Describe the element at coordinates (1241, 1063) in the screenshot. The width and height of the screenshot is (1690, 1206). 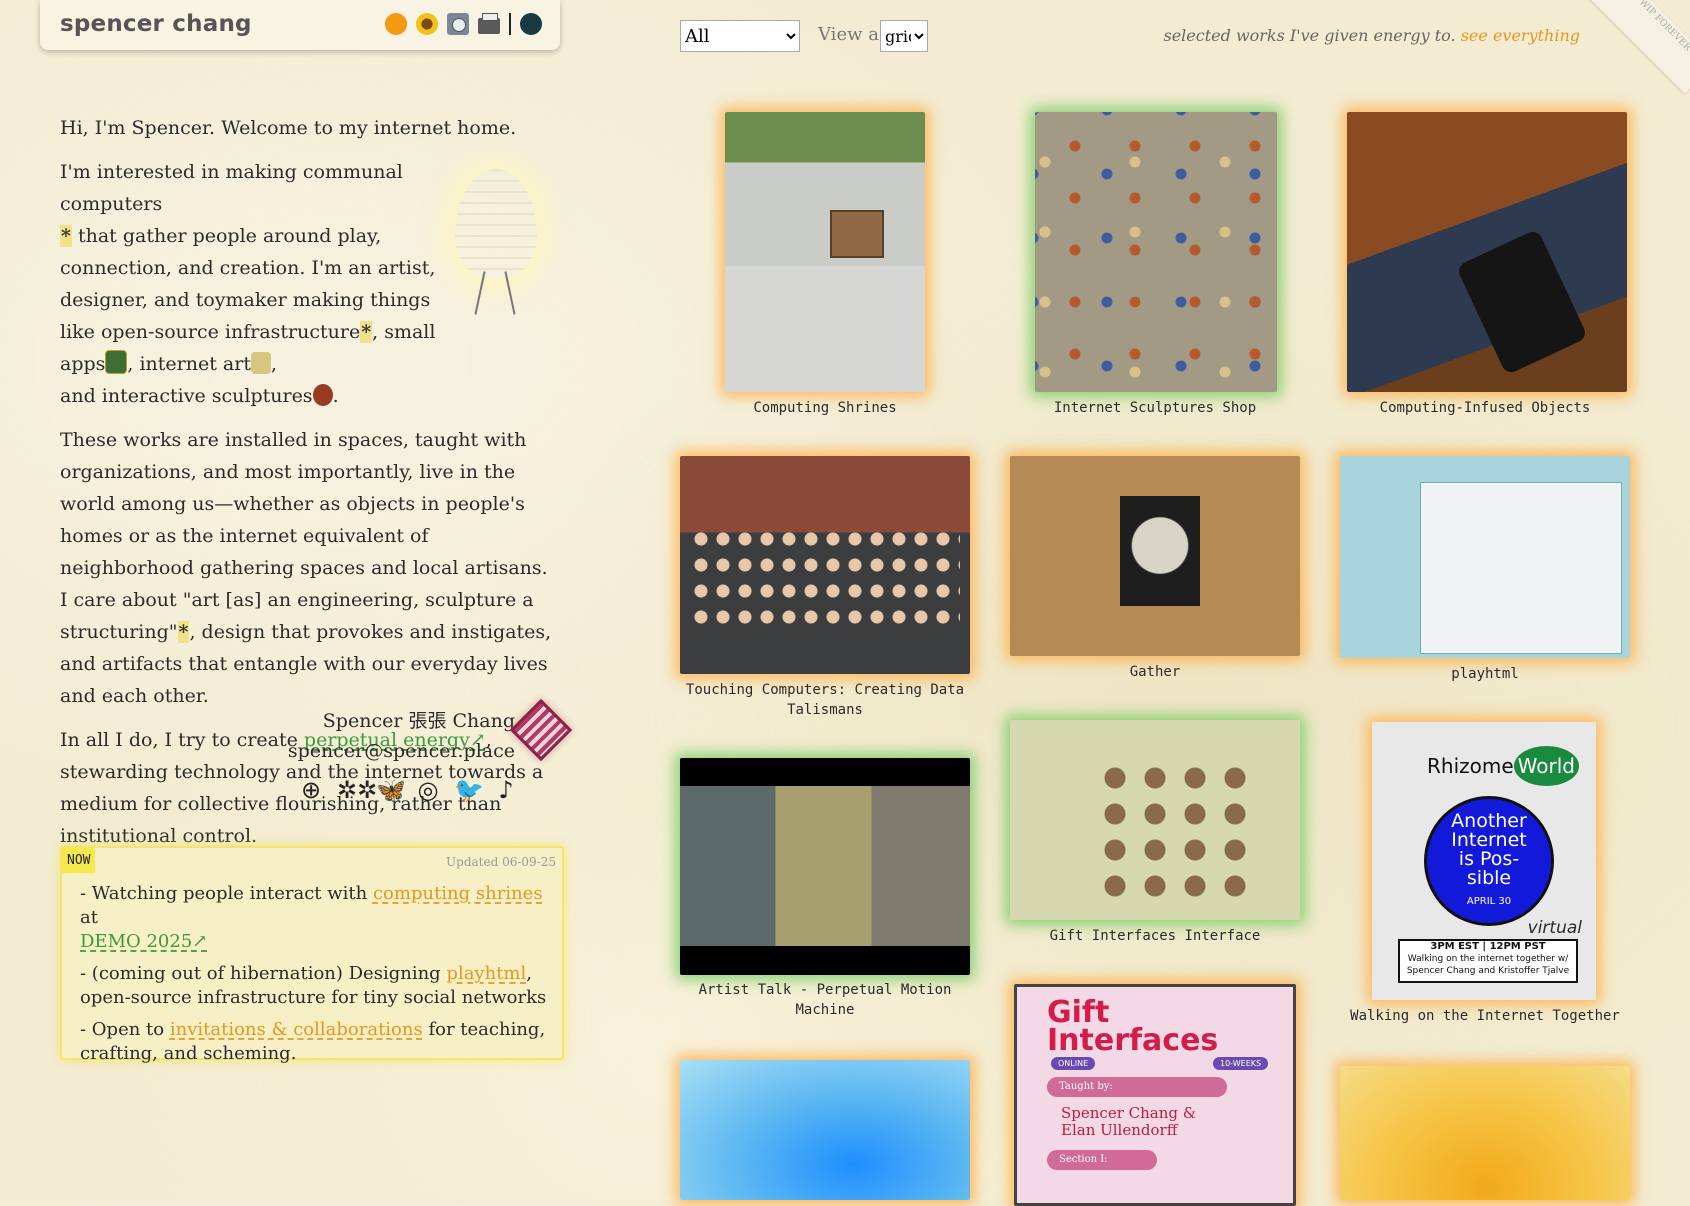
I see `gift-poster-tag: 10-WEEKS` at that location.